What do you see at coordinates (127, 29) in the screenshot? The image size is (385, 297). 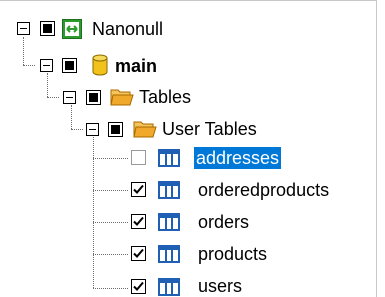 I see `tree-label-root: Nanonull` at bounding box center [127, 29].